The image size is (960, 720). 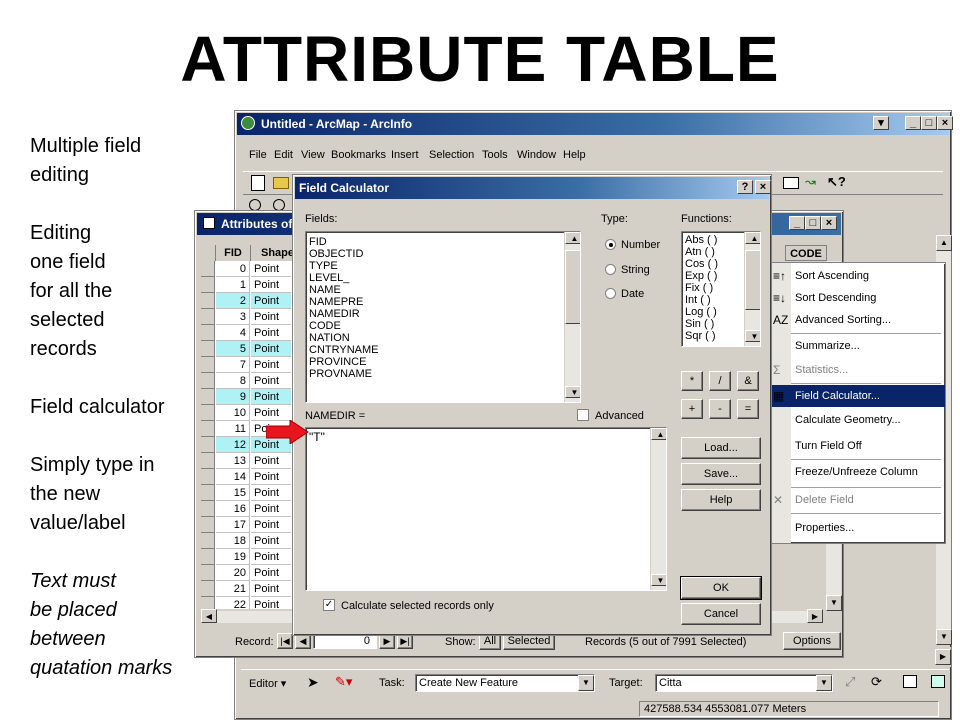 I want to click on field-item: CODE, so click(x=443, y=326).